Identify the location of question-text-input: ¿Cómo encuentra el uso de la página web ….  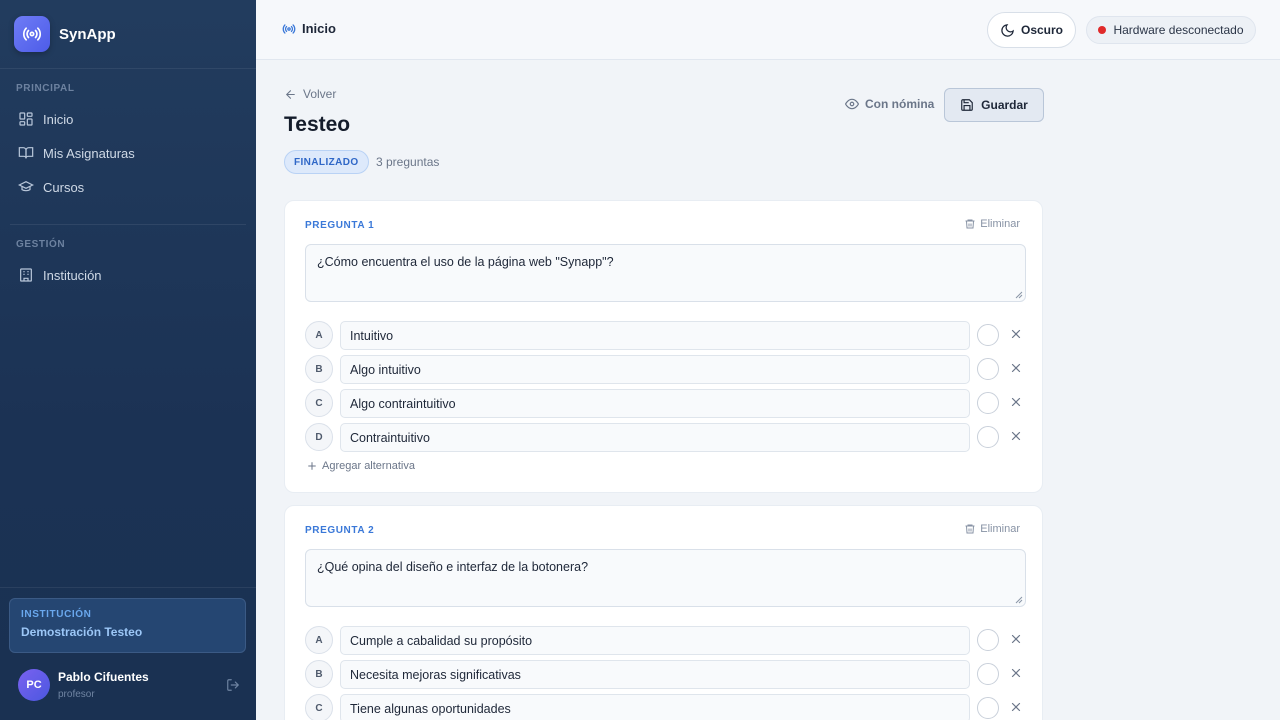
(665, 273).